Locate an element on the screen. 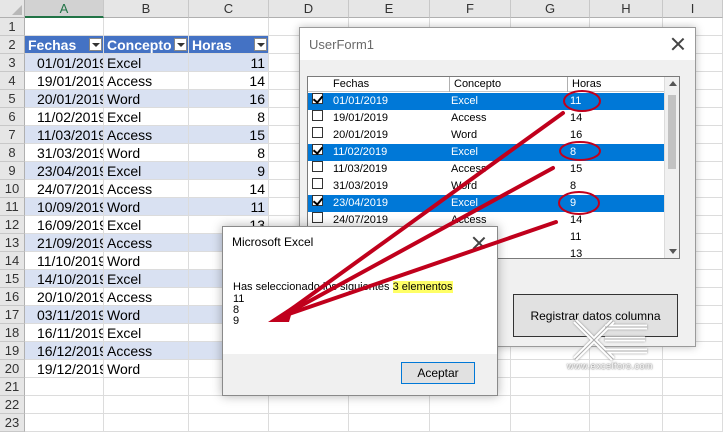 The height and width of the screenshot is (432, 723). table-cell: 16/12/2019 is located at coordinates (64, 351).